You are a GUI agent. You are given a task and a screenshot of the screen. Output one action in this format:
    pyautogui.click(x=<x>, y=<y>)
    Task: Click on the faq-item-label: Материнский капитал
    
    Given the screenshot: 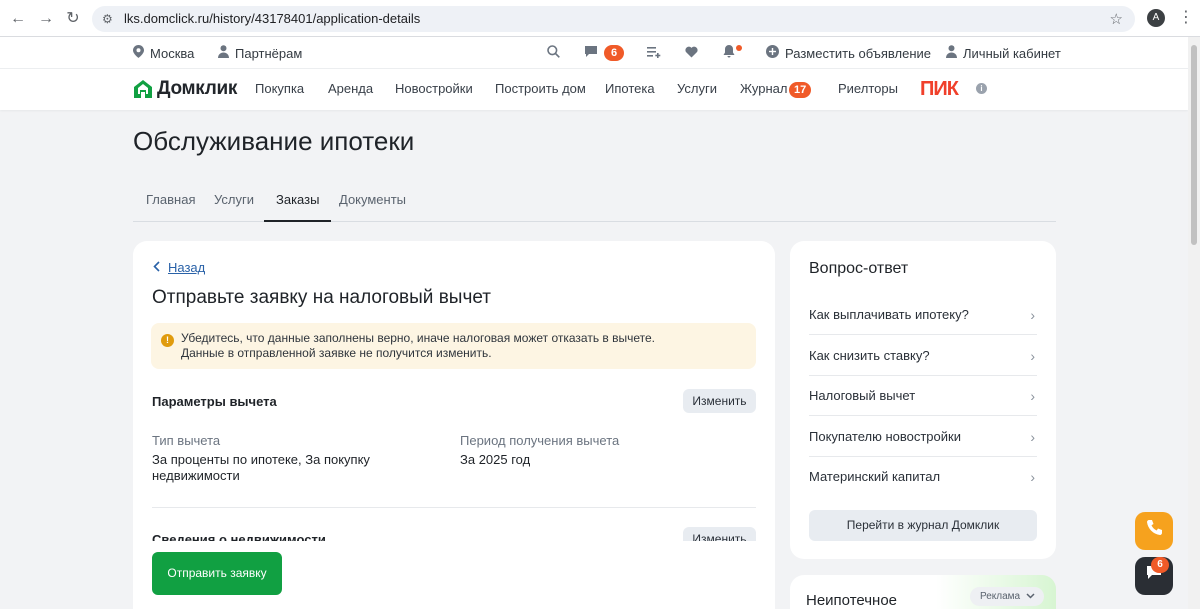 What is the action you would take?
    pyautogui.click(x=875, y=476)
    